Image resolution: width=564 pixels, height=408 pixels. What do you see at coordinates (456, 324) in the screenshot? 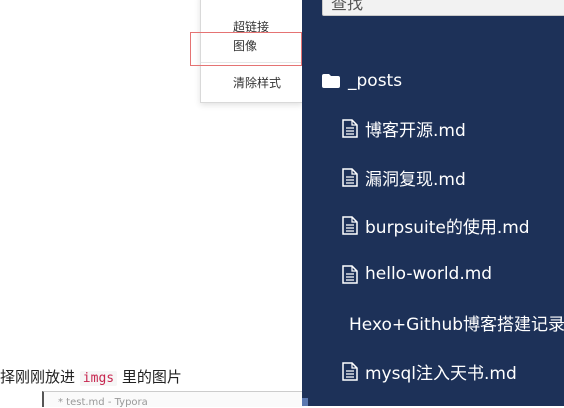
I see `file-name: Hexo+Github博客搭建记录.md` at bounding box center [456, 324].